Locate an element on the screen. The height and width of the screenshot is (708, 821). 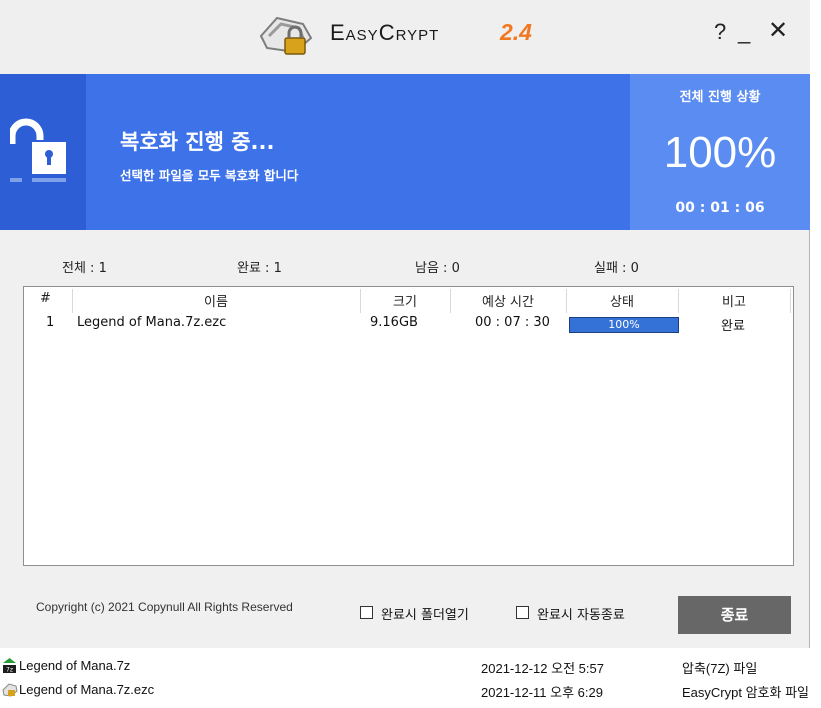
stat-total: 전체 : 1 is located at coordinates (84, 268).